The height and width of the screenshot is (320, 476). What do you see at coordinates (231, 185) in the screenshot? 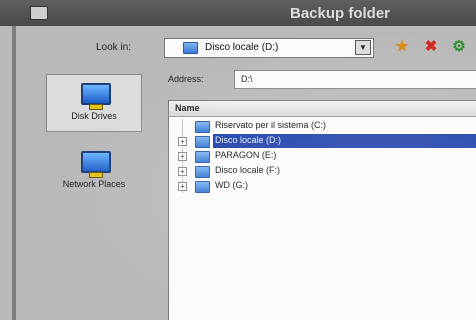
I see `tree-row-label: WD (G:)` at bounding box center [231, 185].